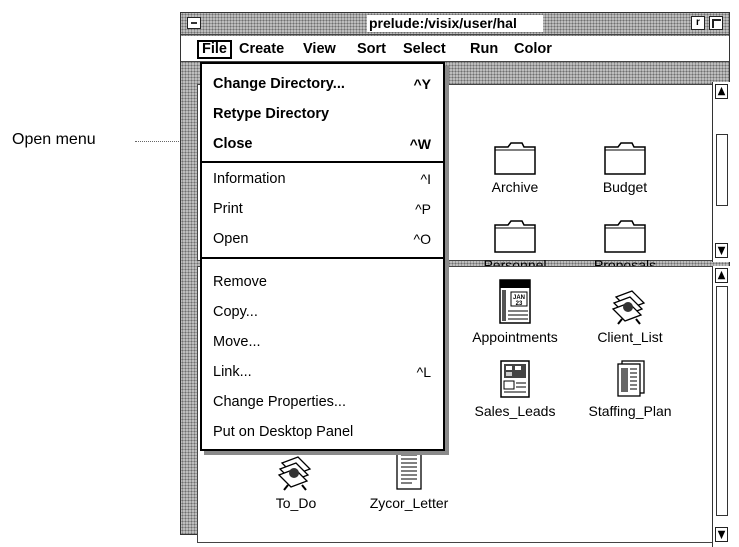  Describe the element at coordinates (631, 378) in the screenshot. I see `document-stack-icon` at that location.